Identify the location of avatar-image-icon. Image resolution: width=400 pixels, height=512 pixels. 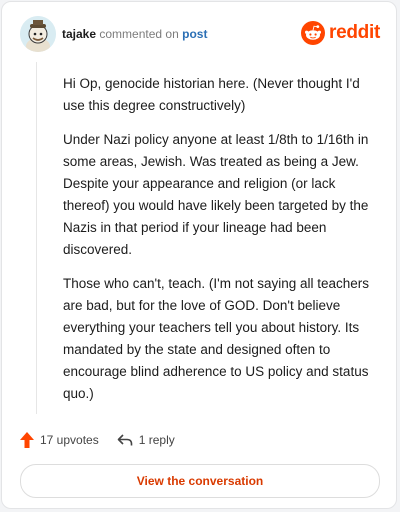
(38, 34).